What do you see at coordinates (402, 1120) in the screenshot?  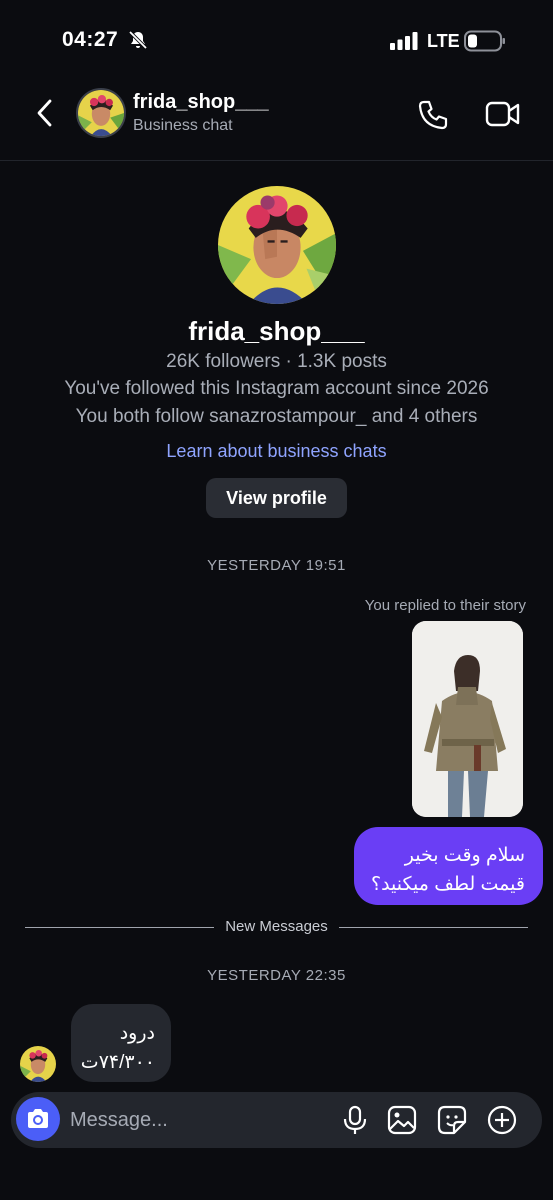 I see `gallery-icon` at bounding box center [402, 1120].